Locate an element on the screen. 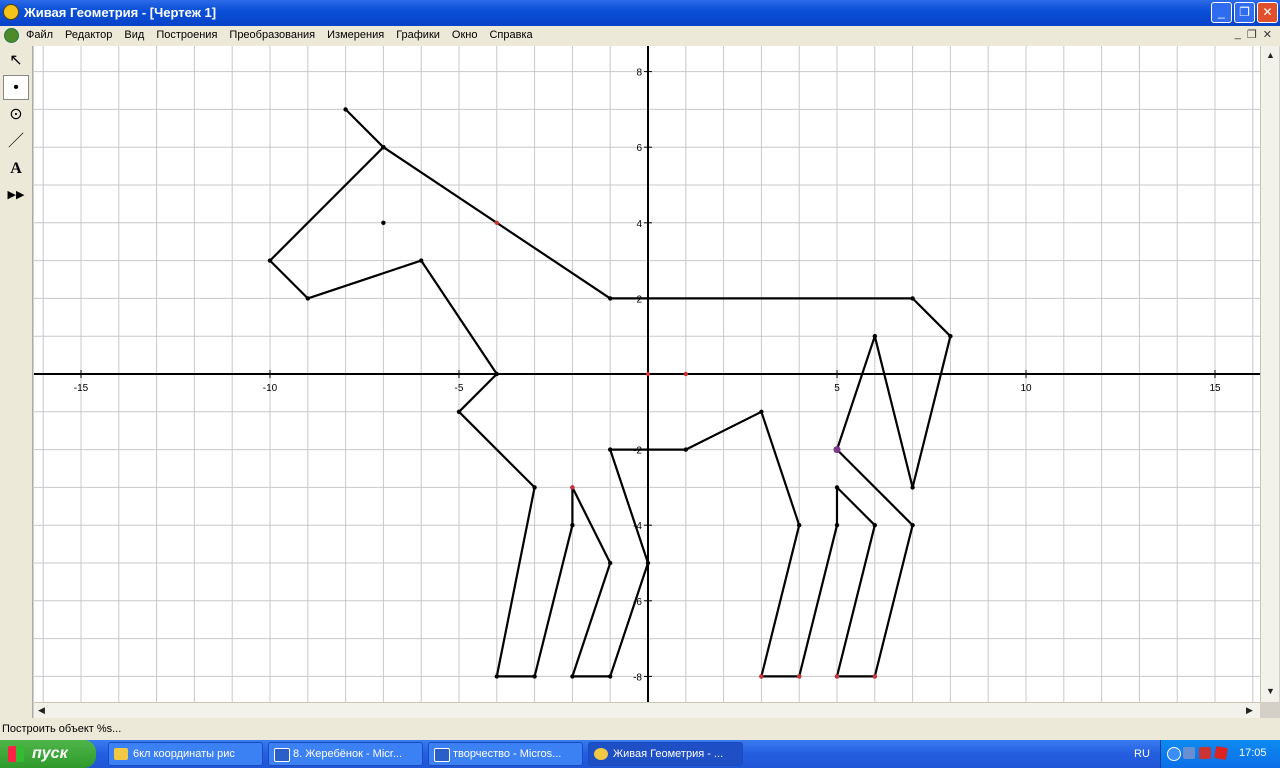  scroll-up-arrow: ▲ is located at coordinates (1270, 55).